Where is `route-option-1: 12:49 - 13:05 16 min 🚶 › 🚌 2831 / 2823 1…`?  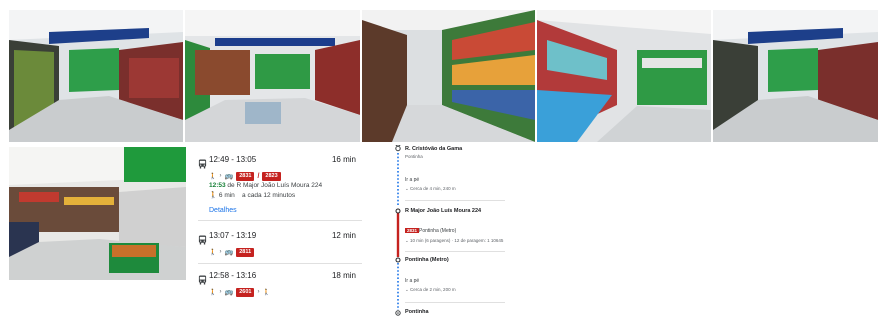 route-option-1: 12:49 - 13:05 16 min 🚶 › 🚌 2831 / 2823 1… is located at coordinates (280, 186).